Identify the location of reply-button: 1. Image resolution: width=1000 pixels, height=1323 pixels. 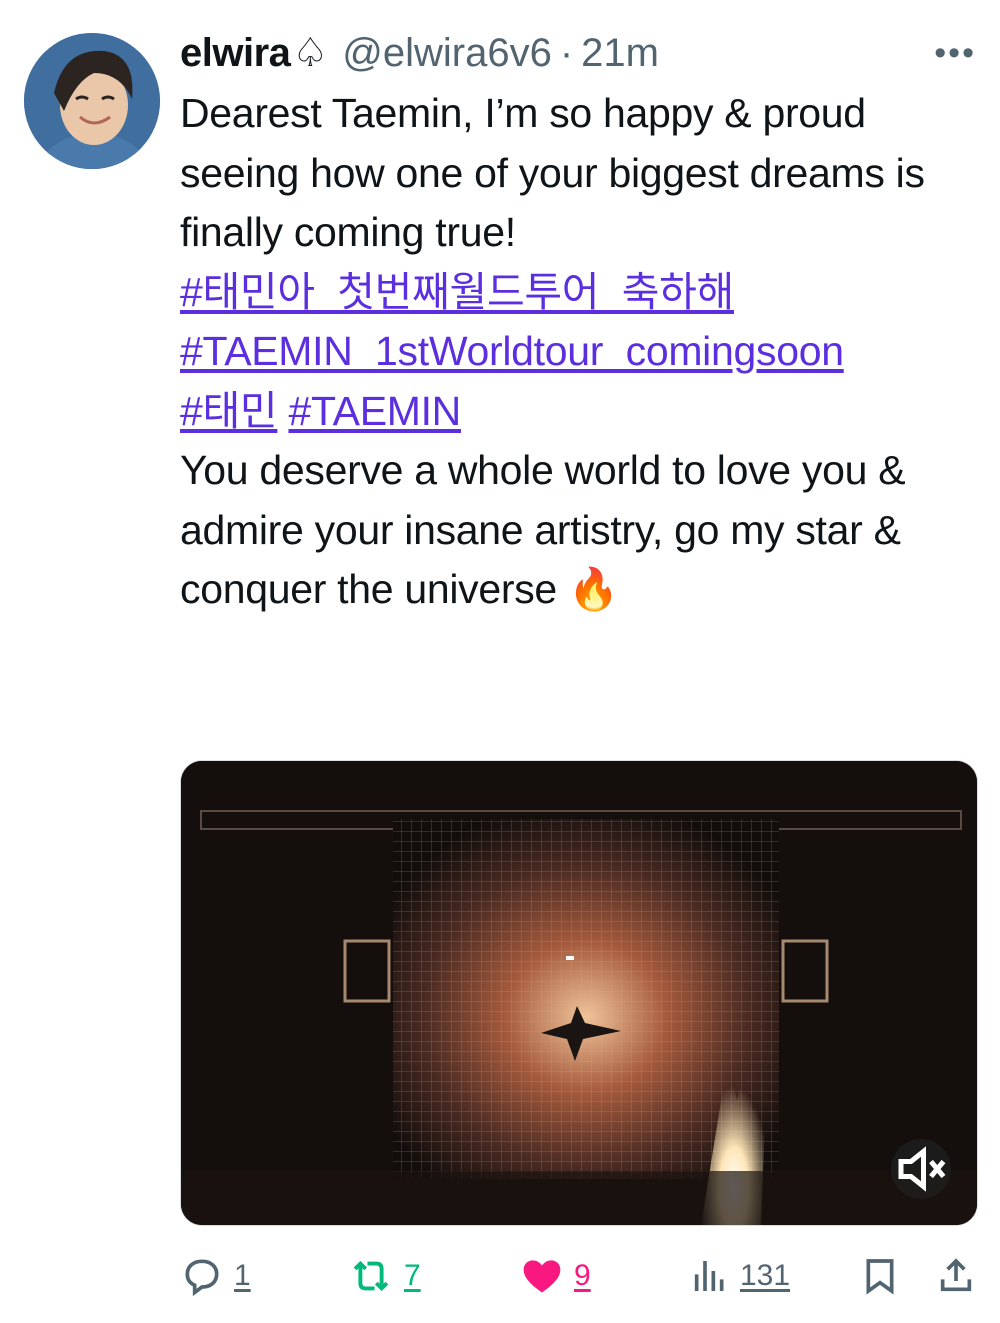
(215, 1276).